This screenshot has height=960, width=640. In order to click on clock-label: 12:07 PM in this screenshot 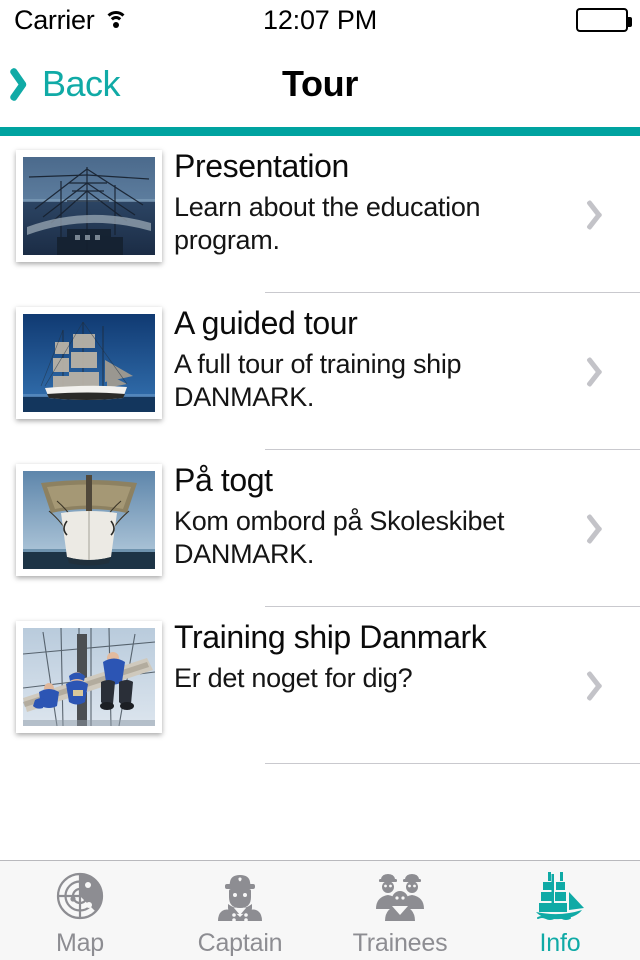, I will do `click(320, 19)`.